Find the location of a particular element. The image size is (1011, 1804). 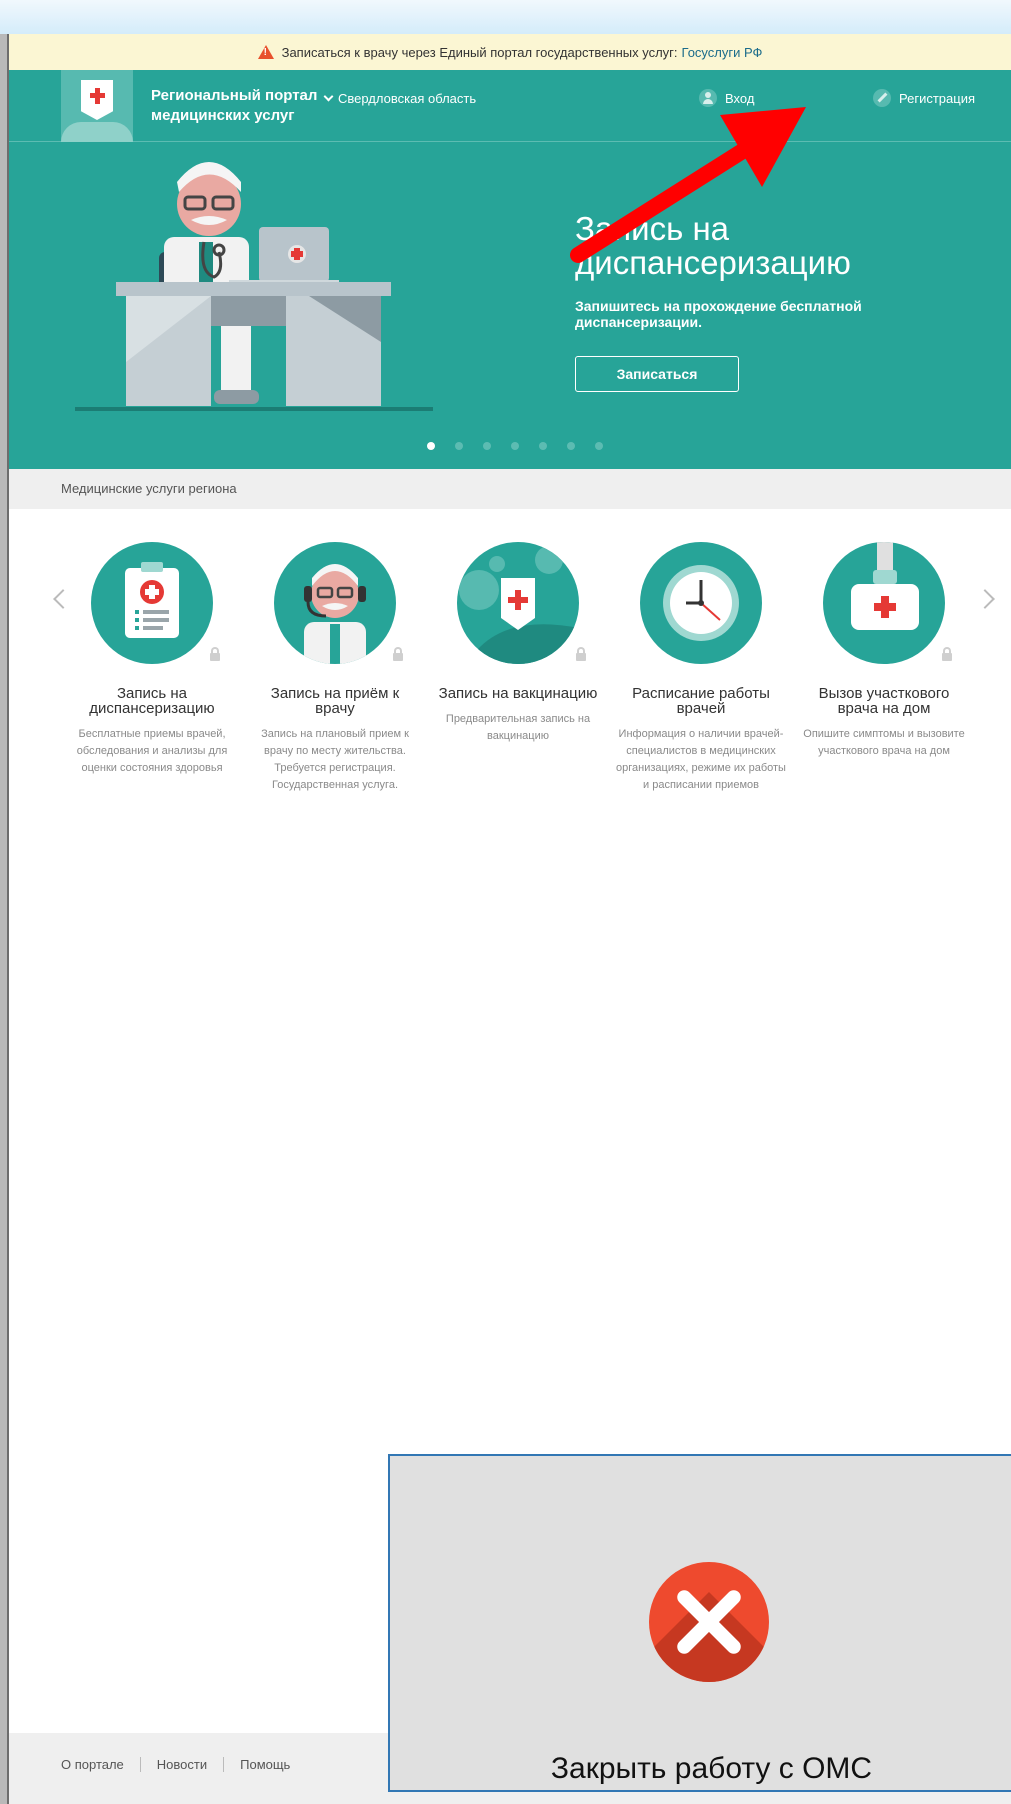

service-description: Предварительная запись на вакцинацию is located at coordinates (518, 727).